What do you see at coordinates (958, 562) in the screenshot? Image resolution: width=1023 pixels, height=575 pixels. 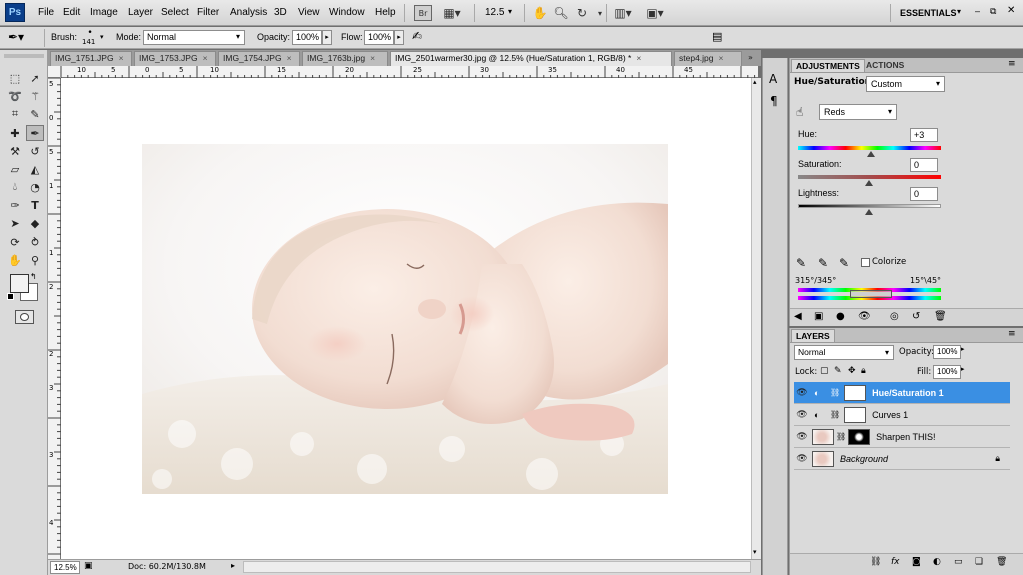 I see `new-group-icon: ▭` at bounding box center [958, 562].